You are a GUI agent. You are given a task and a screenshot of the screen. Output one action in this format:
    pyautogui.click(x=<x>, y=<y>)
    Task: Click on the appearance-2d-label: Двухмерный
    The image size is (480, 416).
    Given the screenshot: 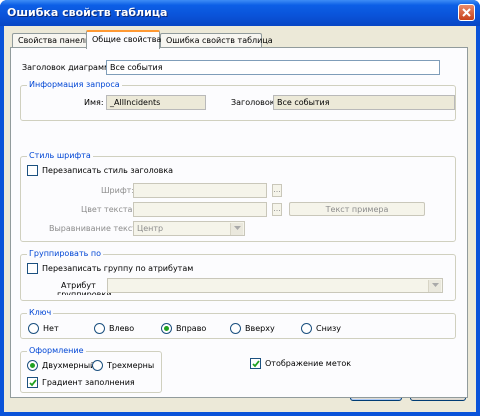 What is the action you would take?
    pyautogui.click(x=69, y=365)
    